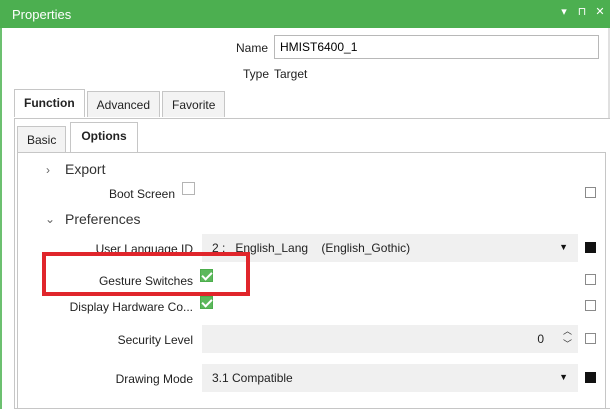 This screenshot has width=610, height=409. What do you see at coordinates (123, 104) in the screenshot?
I see `tab-advanced: Advanced` at bounding box center [123, 104].